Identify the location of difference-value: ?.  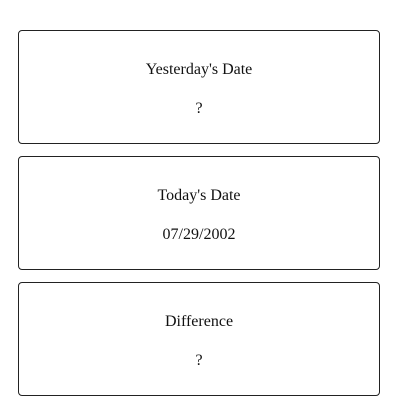
(199, 360).